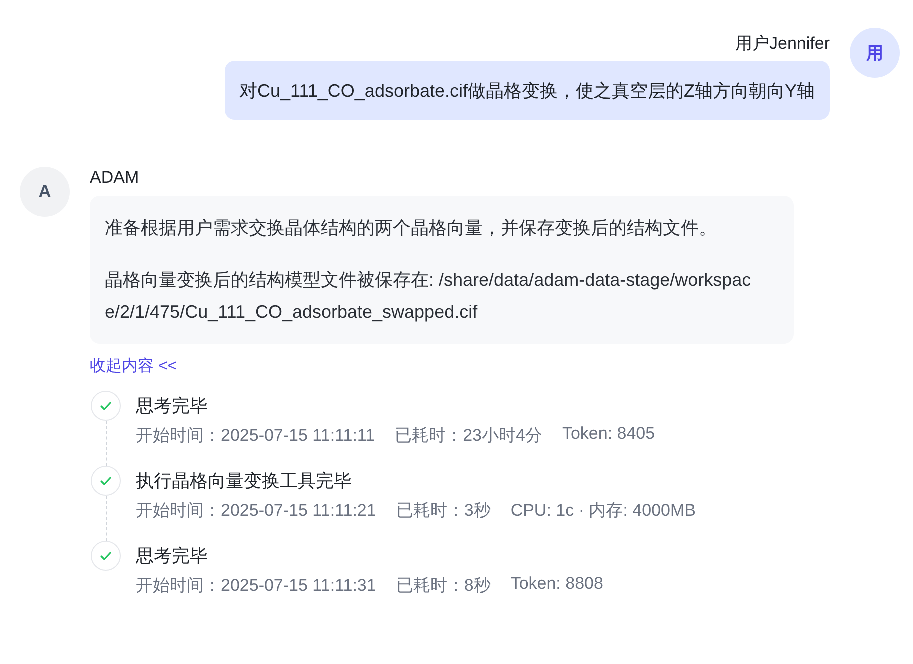 This screenshot has width=913, height=664. Describe the element at coordinates (875, 53) in the screenshot. I see `user-avatar: 用` at that location.